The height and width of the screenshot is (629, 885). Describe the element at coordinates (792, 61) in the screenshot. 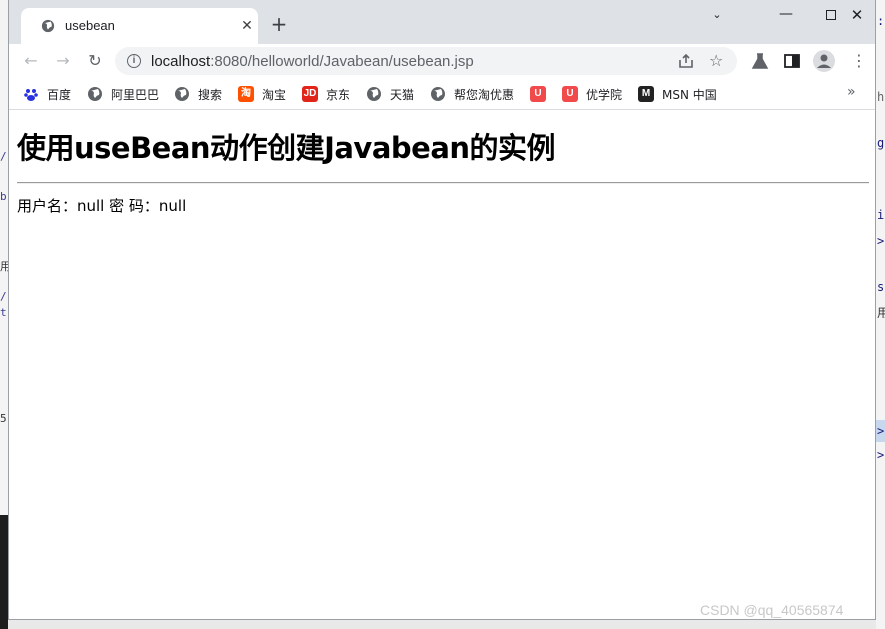

I see `side-panel-icon` at that location.